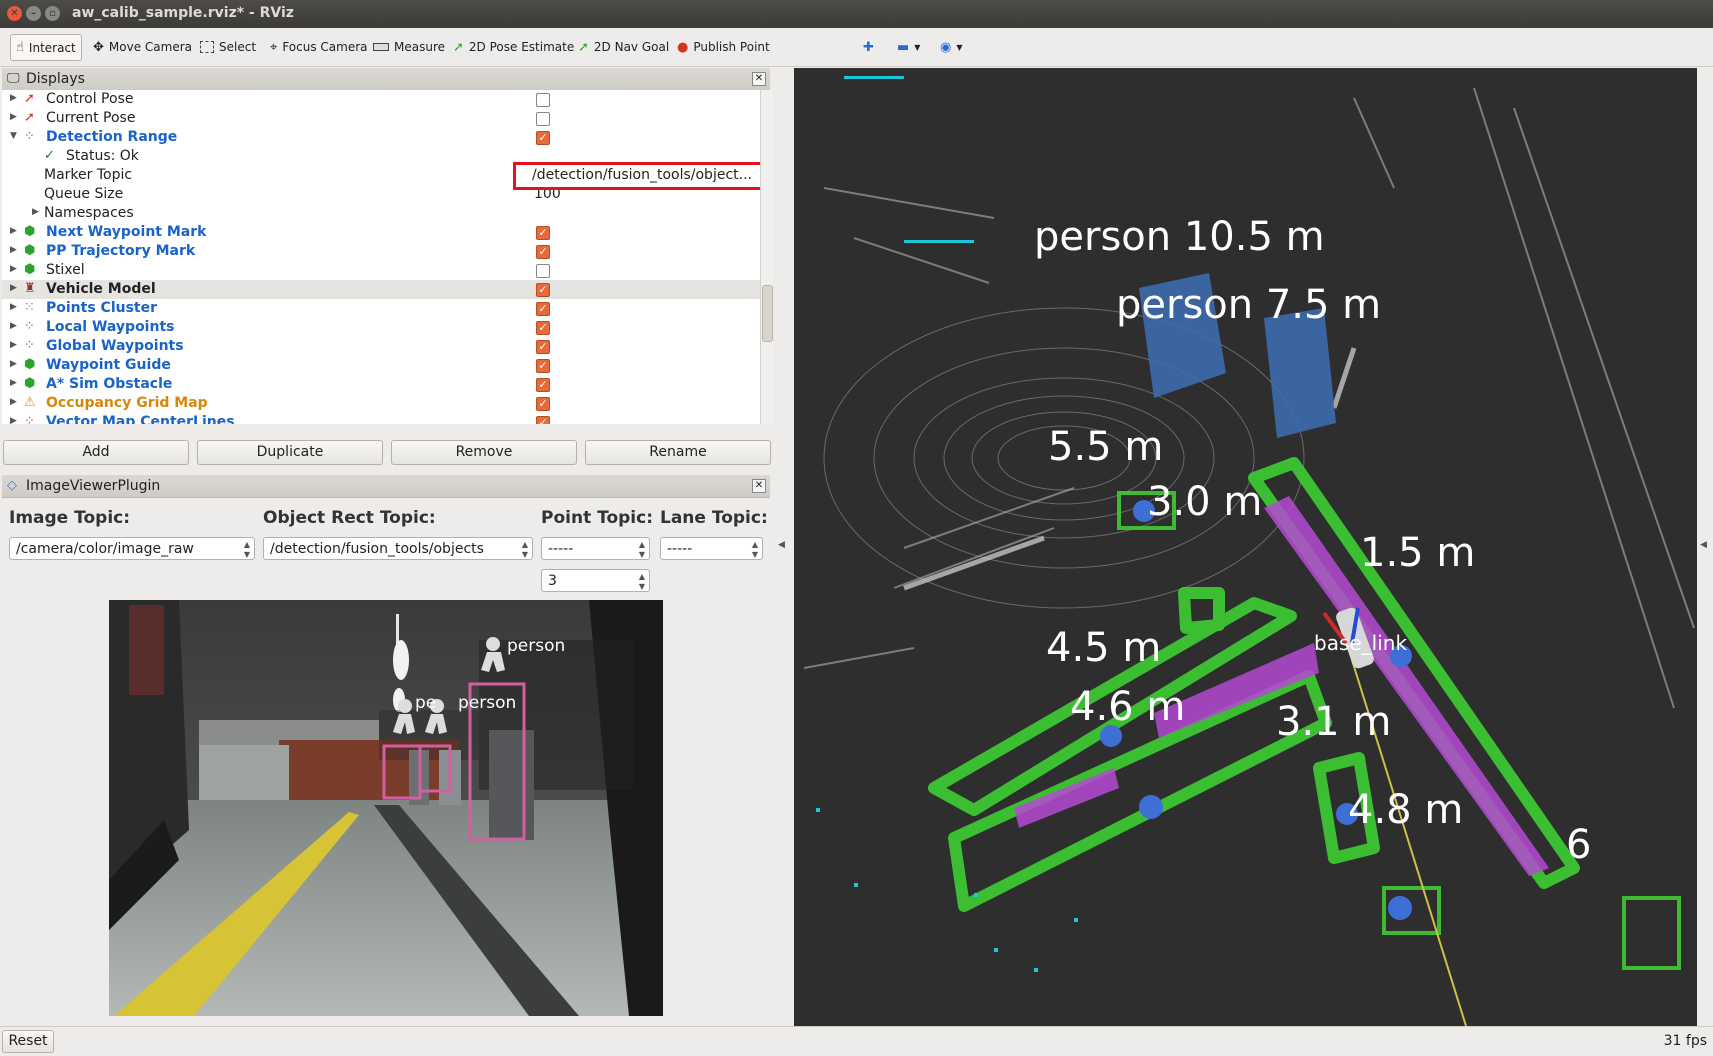  I want to click on scrollbar-thumb, so click(767, 313).